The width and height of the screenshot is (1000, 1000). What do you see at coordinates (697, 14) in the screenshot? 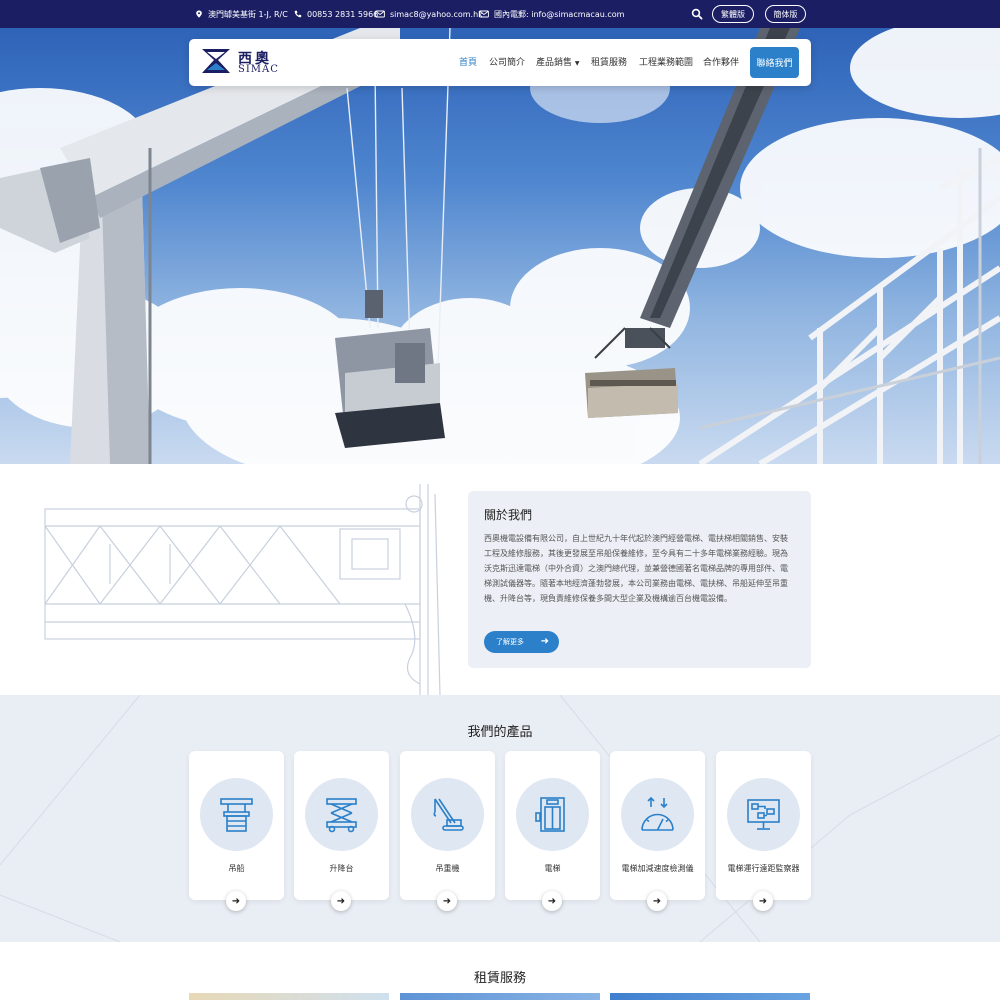
I see `search-icon` at bounding box center [697, 14].